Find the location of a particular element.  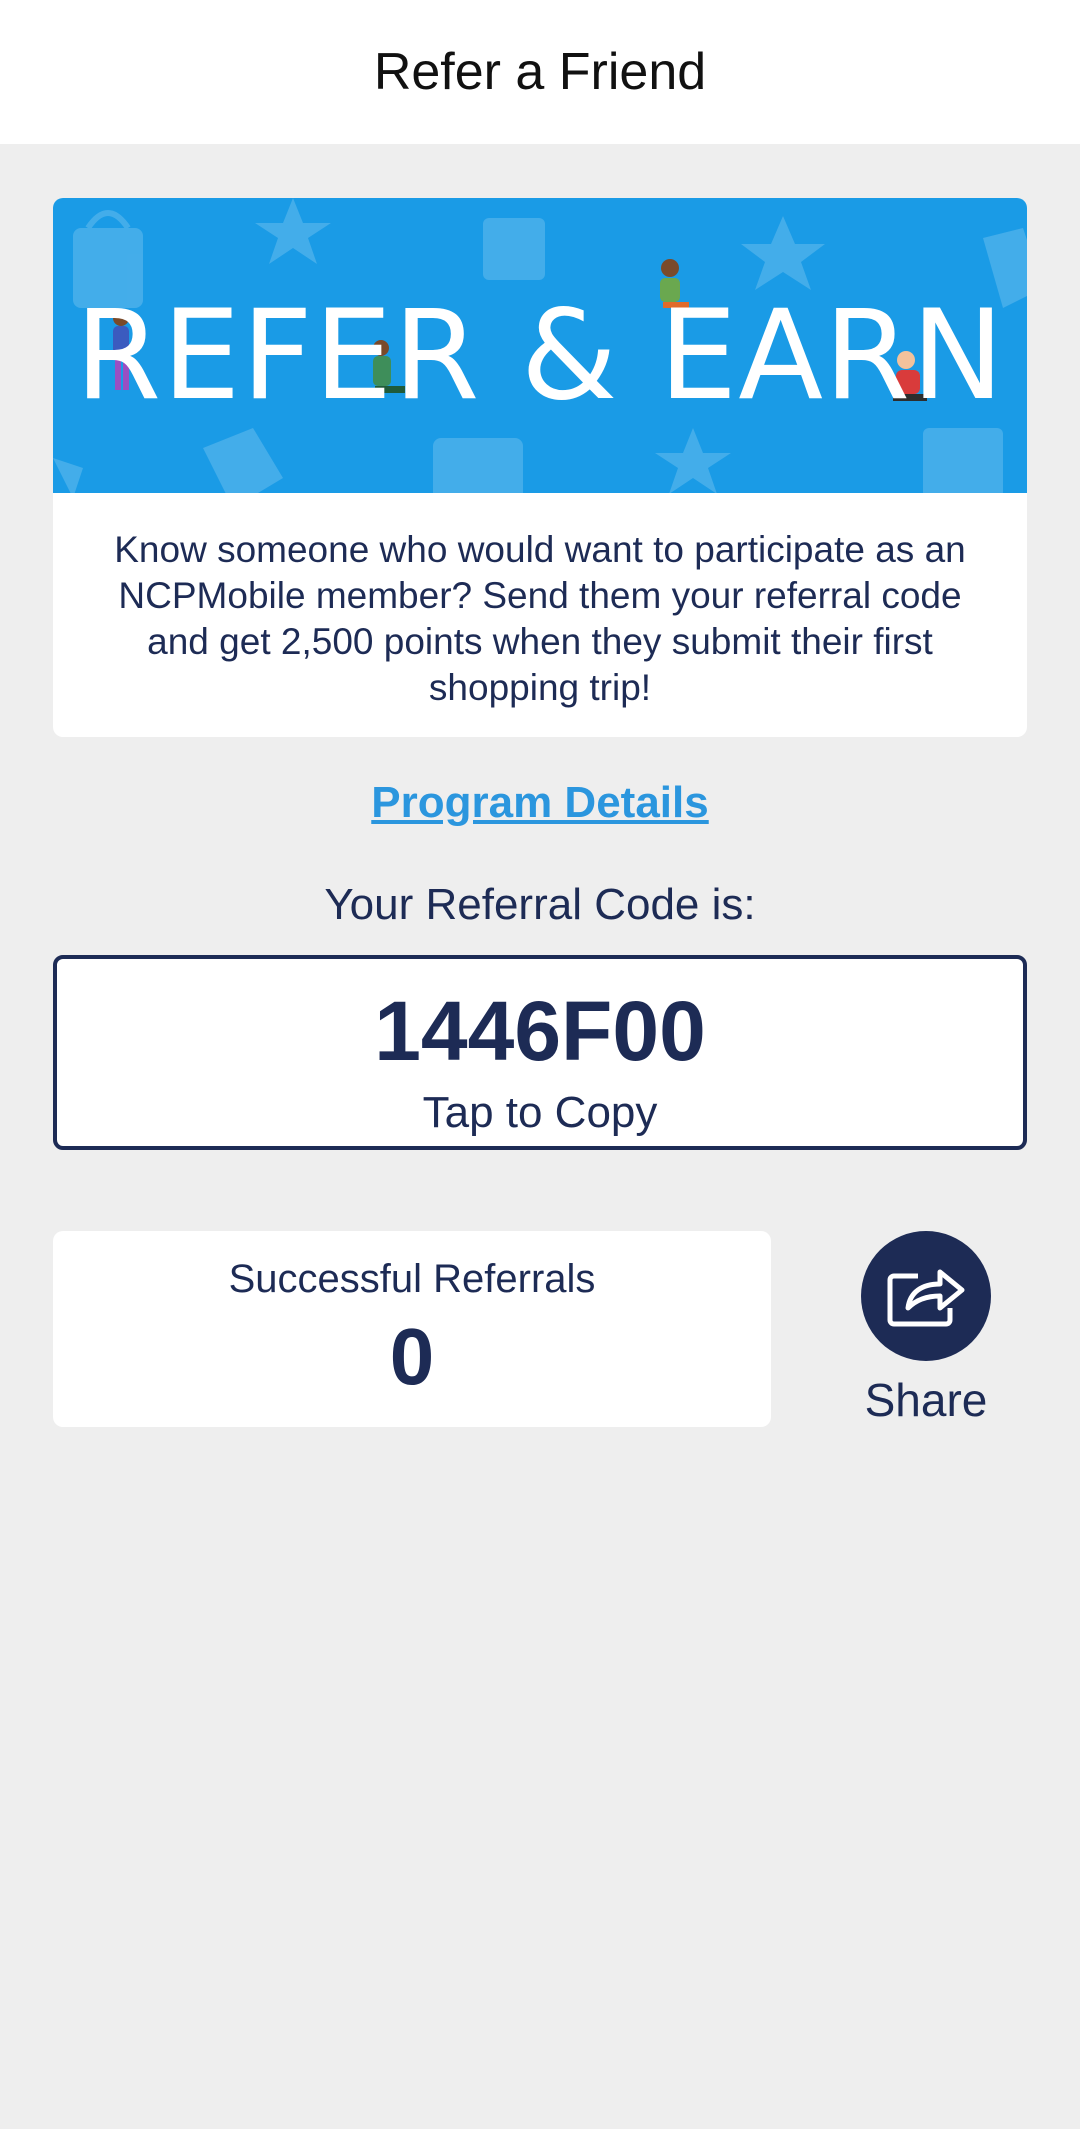

referral-code-copy-button: 1446F00 Tap to Copy is located at coordinates (540, 1052).